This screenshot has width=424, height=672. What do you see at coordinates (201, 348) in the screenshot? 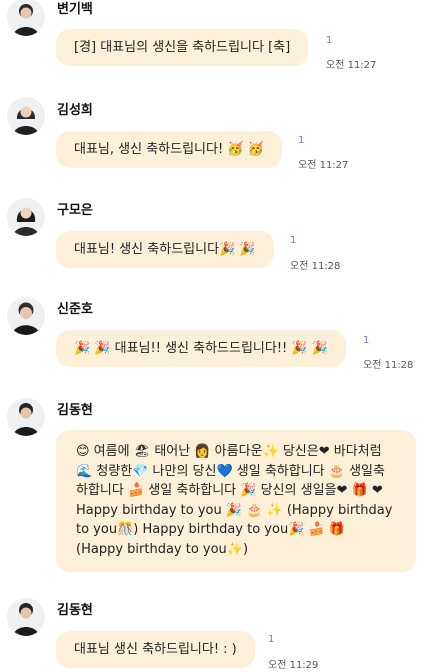
I see `message-bubble: 🎉 🎉 대표님!! 생신 축하드드립니다!! 🎉 🎉` at bounding box center [201, 348].